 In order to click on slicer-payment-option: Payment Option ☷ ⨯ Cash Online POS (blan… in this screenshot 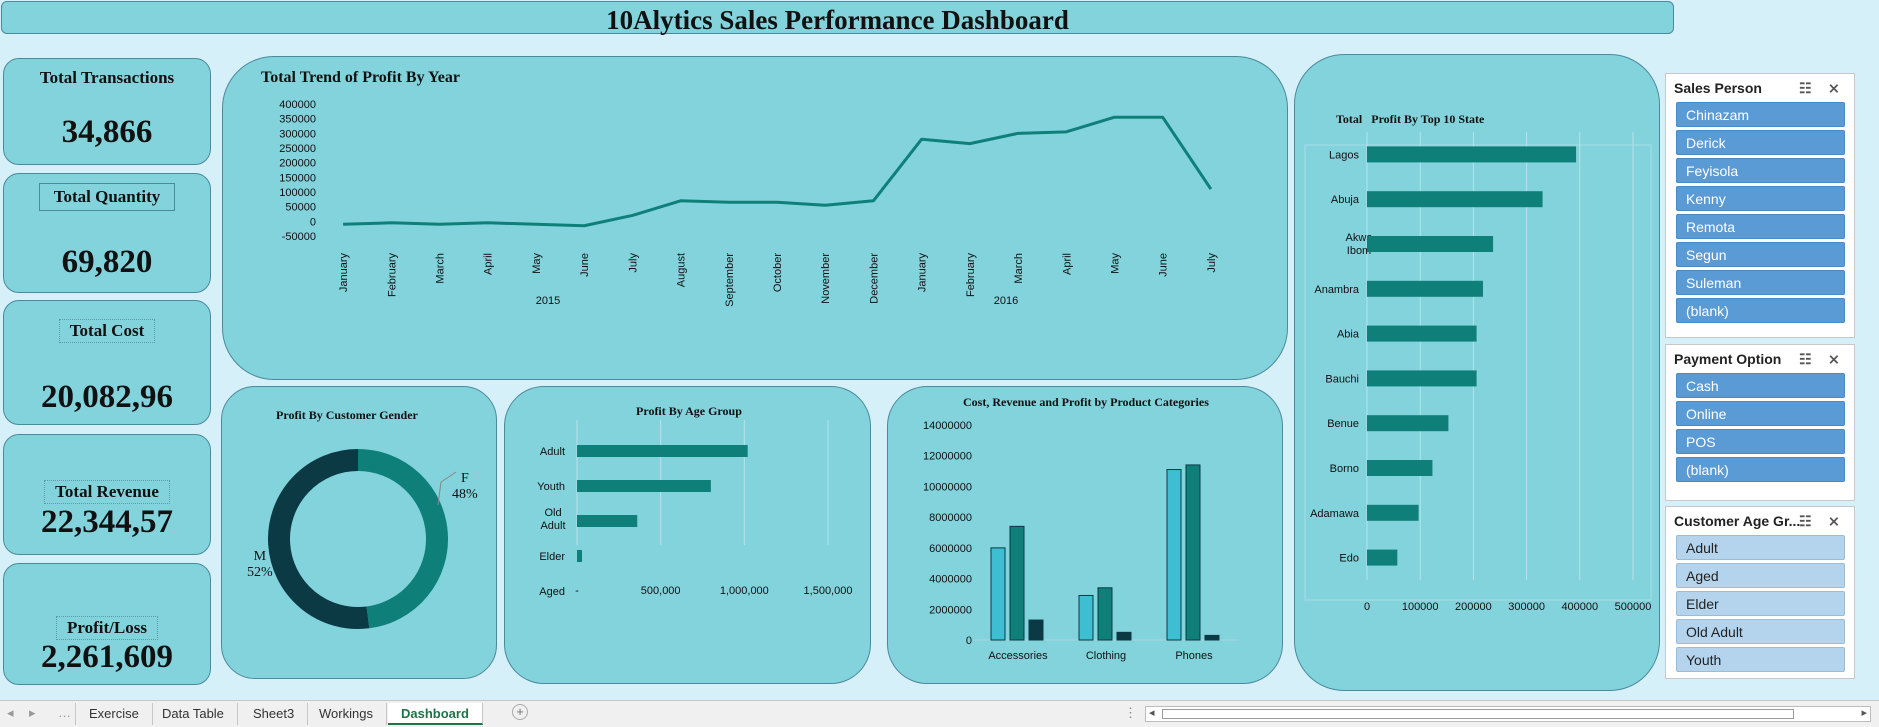, I will do `click(1760, 422)`.